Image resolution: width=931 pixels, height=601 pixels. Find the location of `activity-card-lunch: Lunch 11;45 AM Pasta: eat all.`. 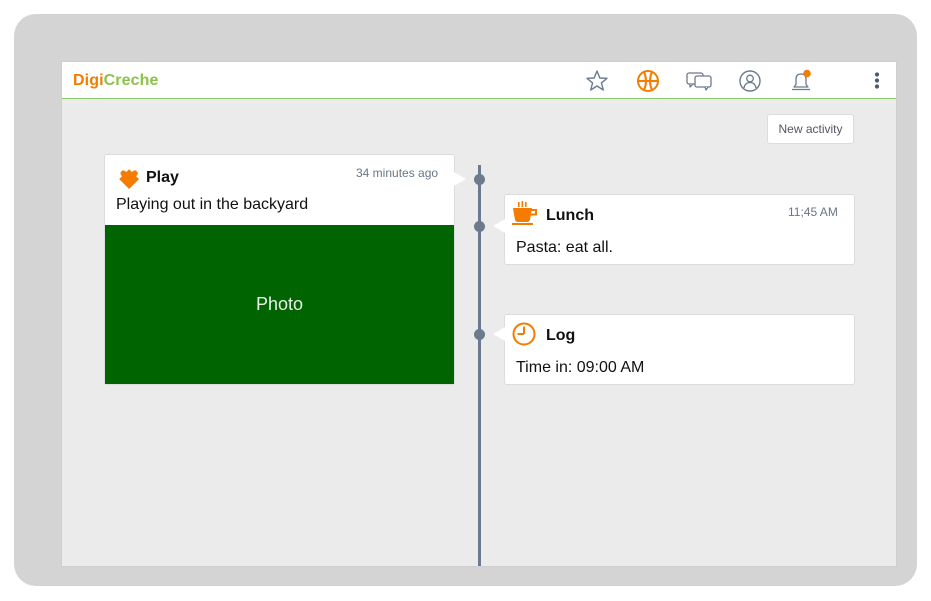

activity-card-lunch: Lunch 11;45 AM Pasta: eat all. is located at coordinates (679, 229).